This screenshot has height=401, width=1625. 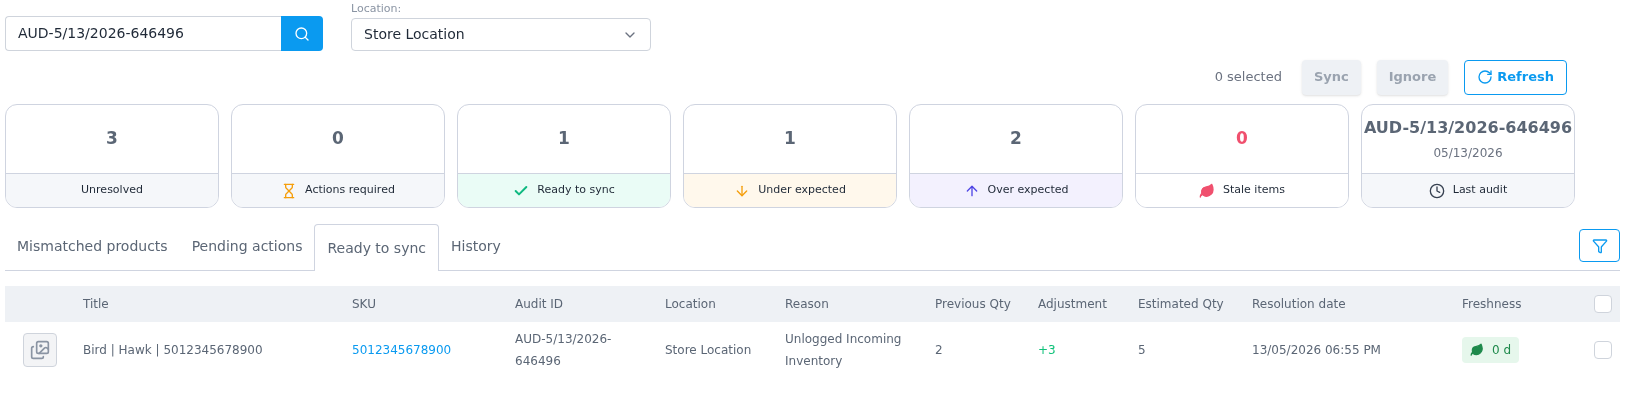 What do you see at coordinates (1254, 190) in the screenshot?
I see `stat-label: Stale items` at bounding box center [1254, 190].